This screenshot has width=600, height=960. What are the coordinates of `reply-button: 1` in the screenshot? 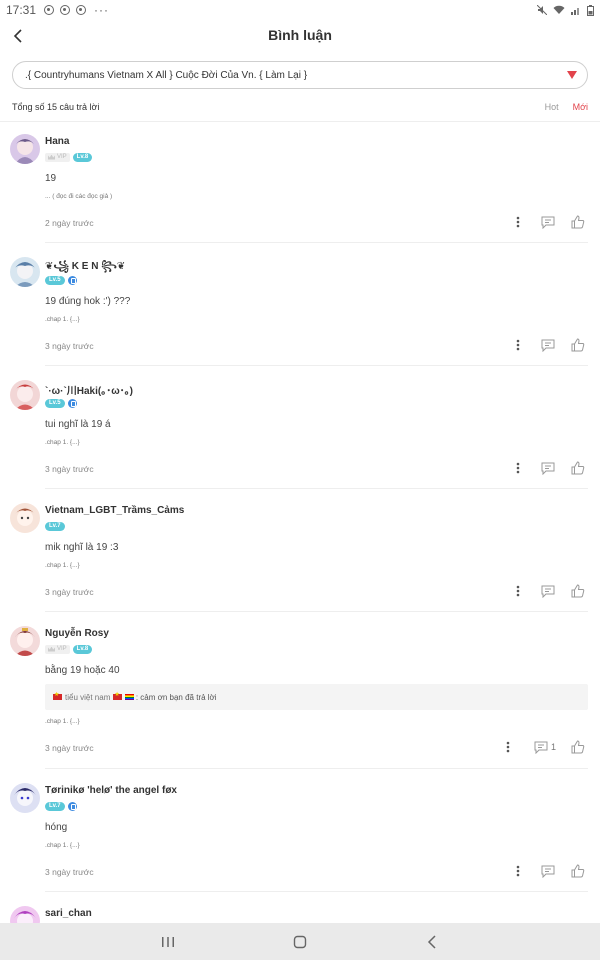 It's located at (545, 747).